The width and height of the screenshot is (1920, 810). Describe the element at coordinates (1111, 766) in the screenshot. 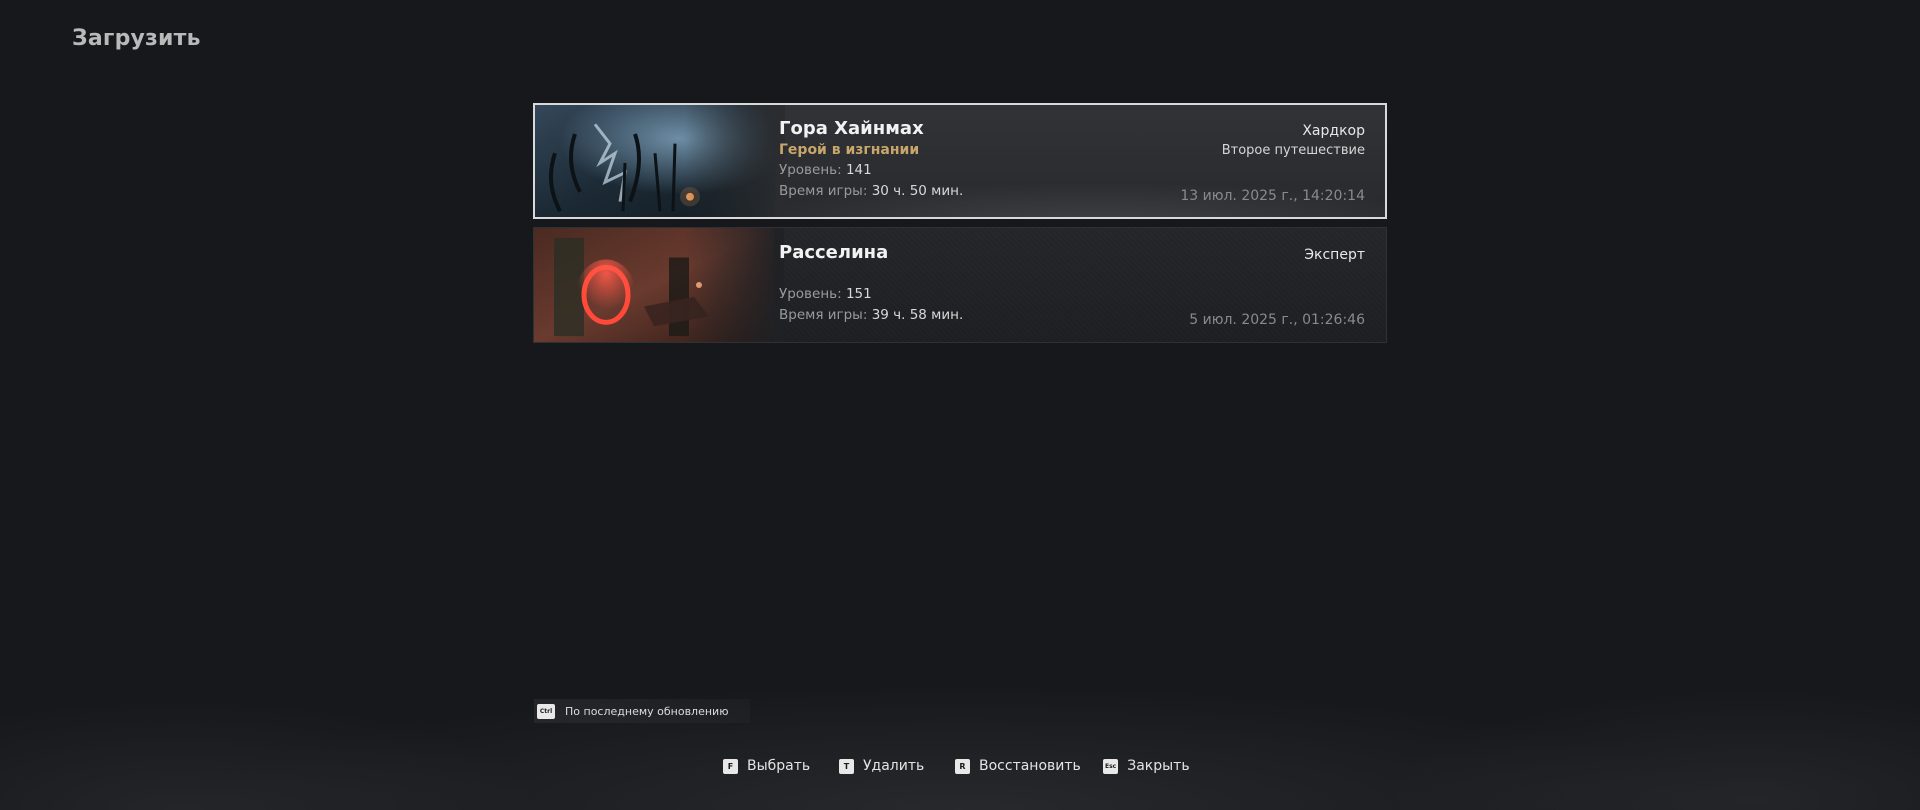

I see `esc-key-icon: Esc` at that location.